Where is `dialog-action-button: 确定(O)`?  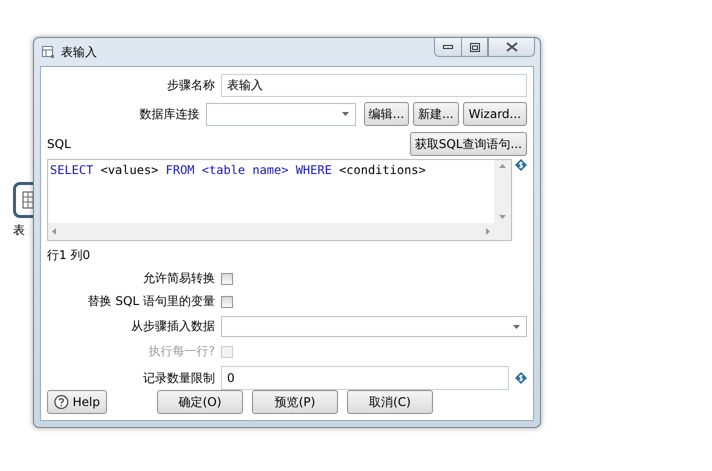 dialog-action-button: 确定(O) is located at coordinates (200, 402).